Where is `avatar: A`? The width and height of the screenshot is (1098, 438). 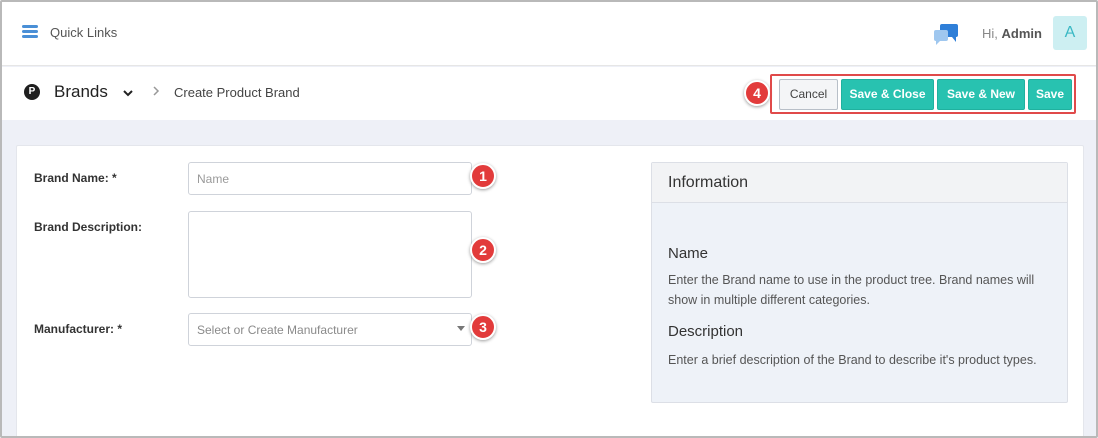 avatar: A is located at coordinates (1070, 33).